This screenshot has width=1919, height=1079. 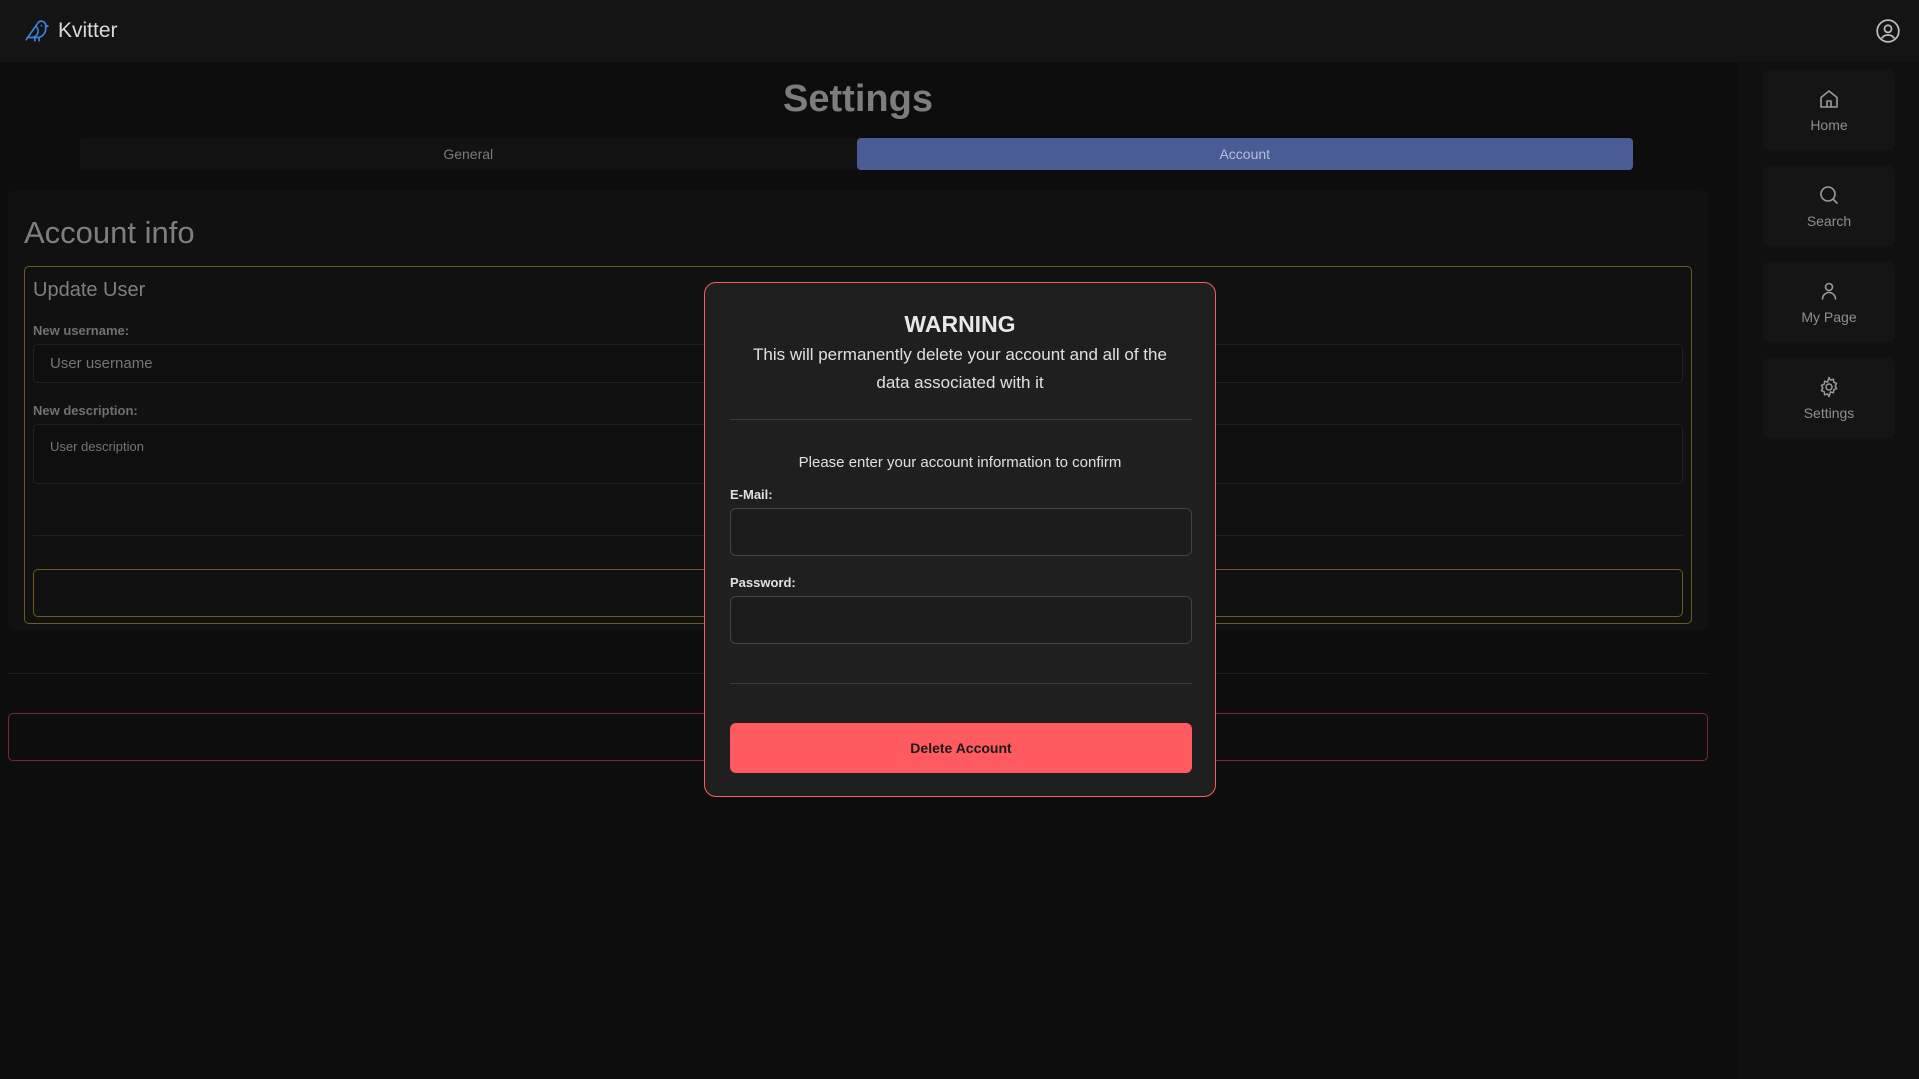 I want to click on password-label: Password:, so click(x=763, y=582).